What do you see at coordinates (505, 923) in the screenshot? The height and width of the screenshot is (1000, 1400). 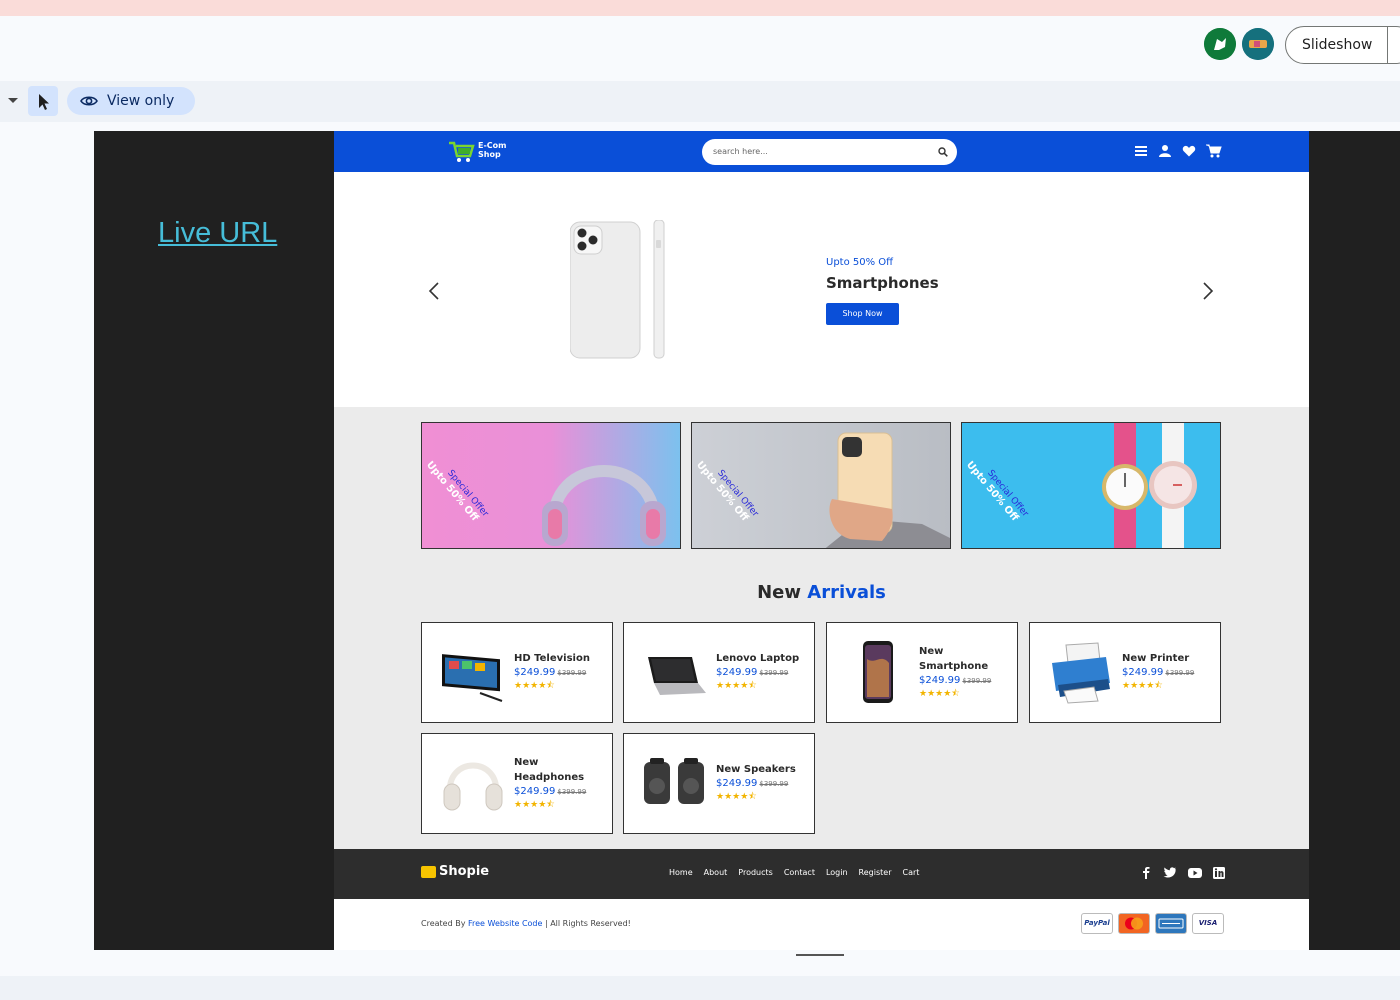 I see `credits-link: Free Website Code` at bounding box center [505, 923].